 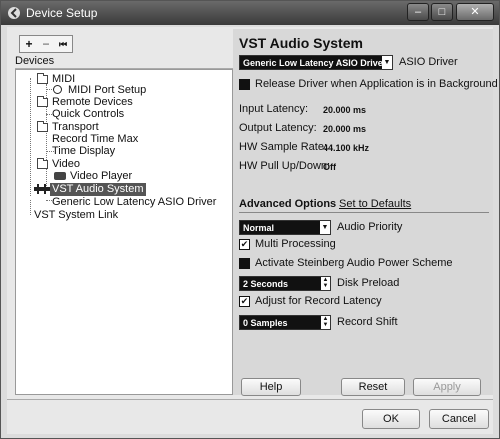 I want to click on adjust-latency-label: Adjust for Record Latency, so click(x=318, y=301).